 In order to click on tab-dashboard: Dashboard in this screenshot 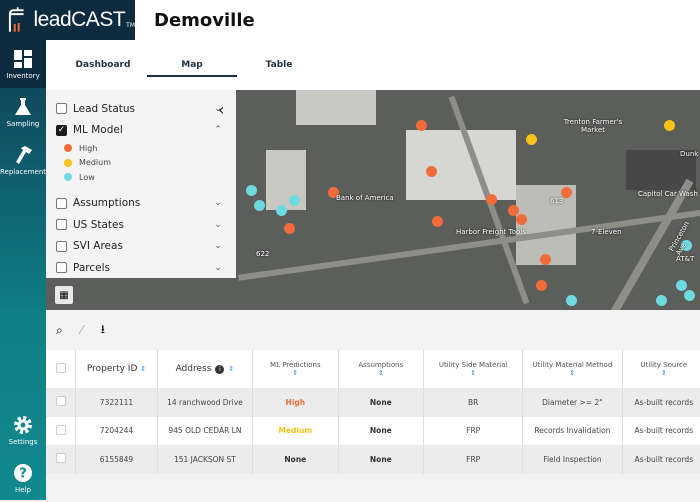, I will do `click(103, 65)`.